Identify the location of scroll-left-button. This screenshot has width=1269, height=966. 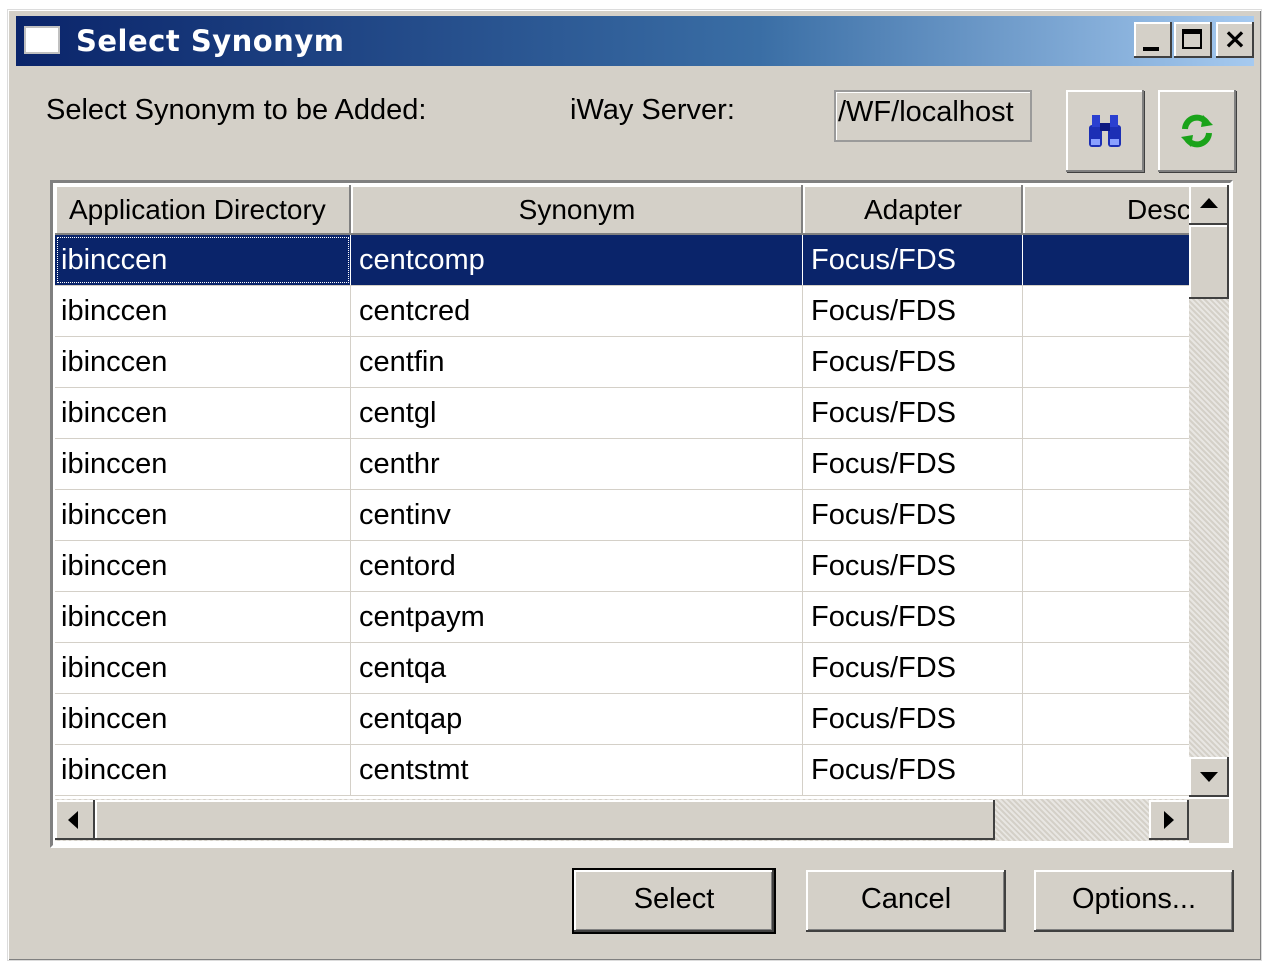
(75, 820).